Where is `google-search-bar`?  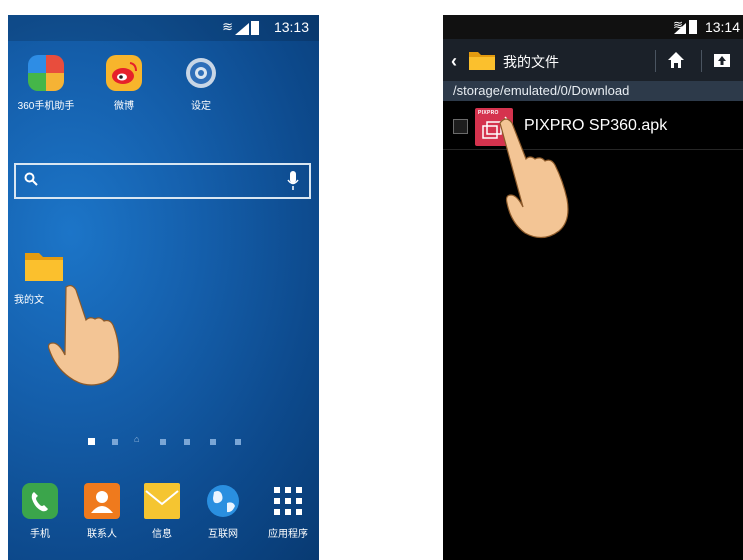 google-search-bar is located at coordinates (162, 181).